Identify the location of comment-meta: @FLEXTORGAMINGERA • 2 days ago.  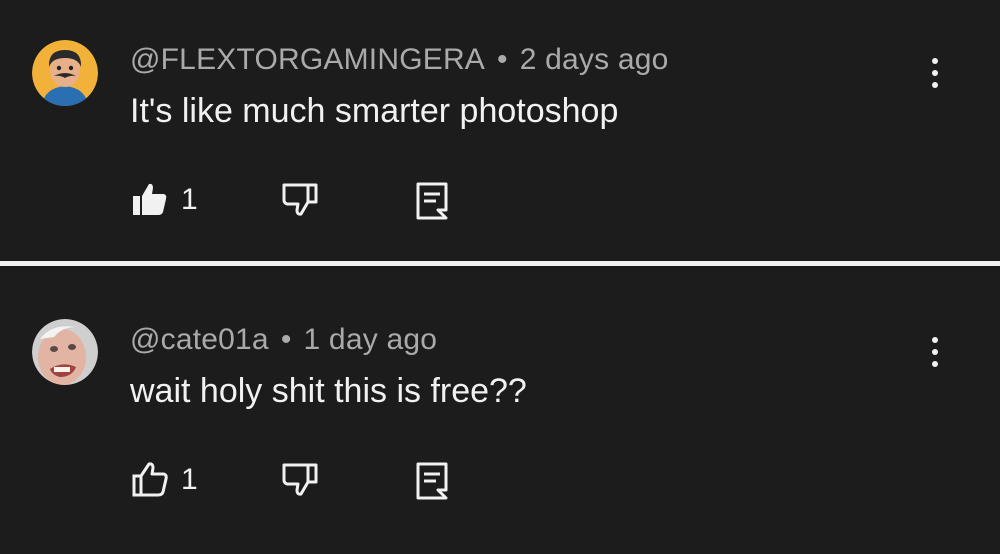
(399, 60).